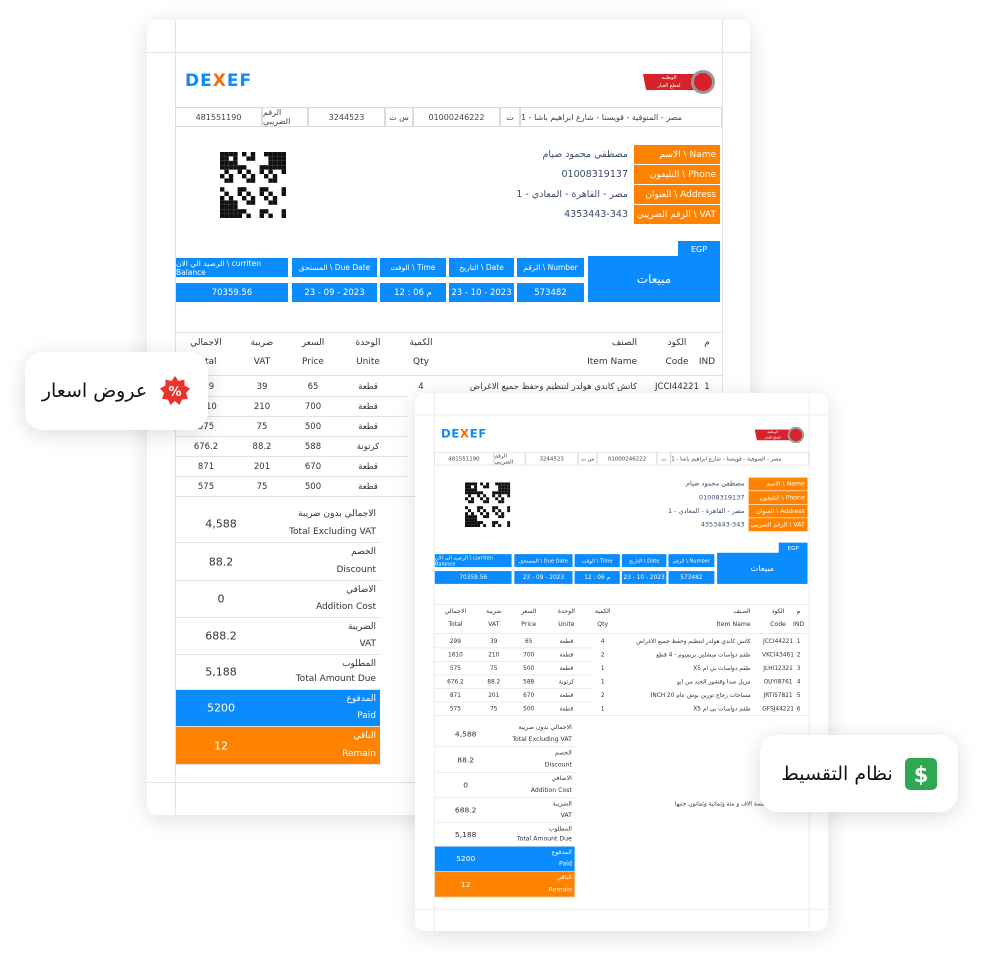 This screenshot has width=983, height=958. Describe the element at coordinates (366, 716) in the screenshot. I see `total-label-en: Paid` at that location.